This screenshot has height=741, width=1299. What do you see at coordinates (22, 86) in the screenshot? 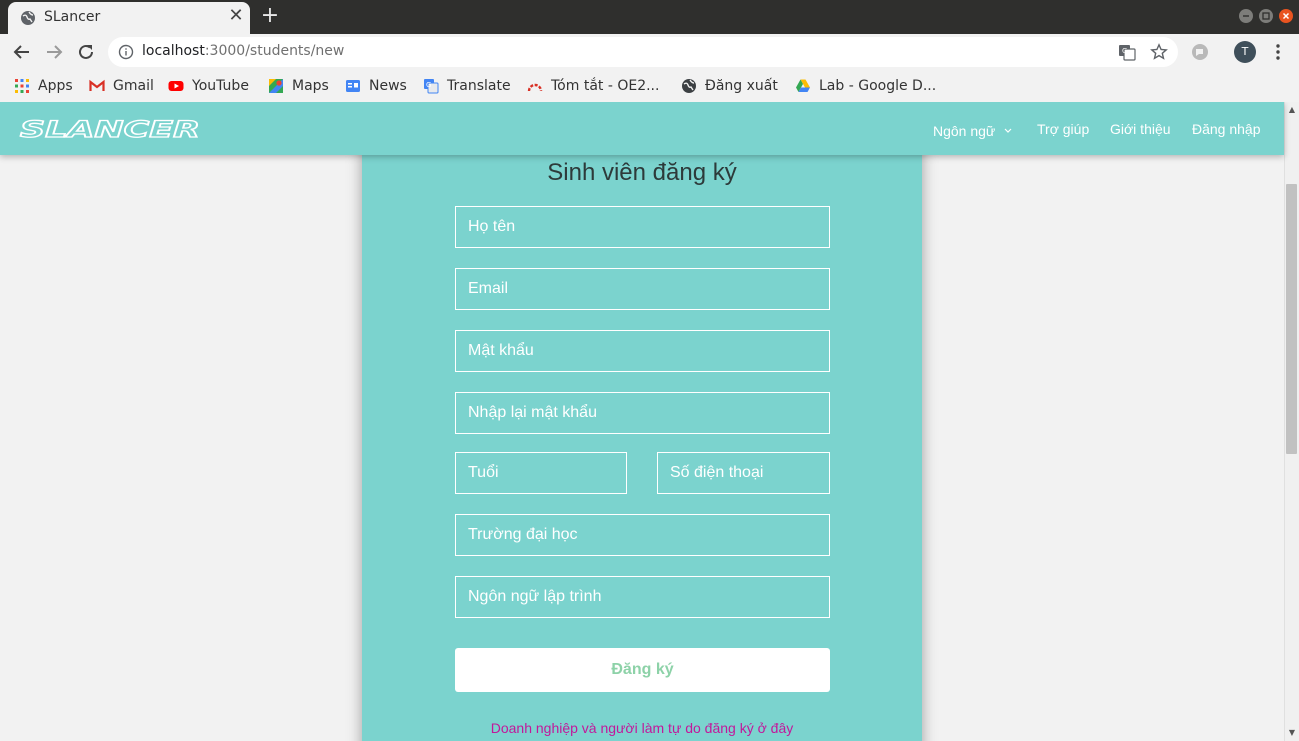
I see `apps-grid-icon` at bounding box center [22, 86].